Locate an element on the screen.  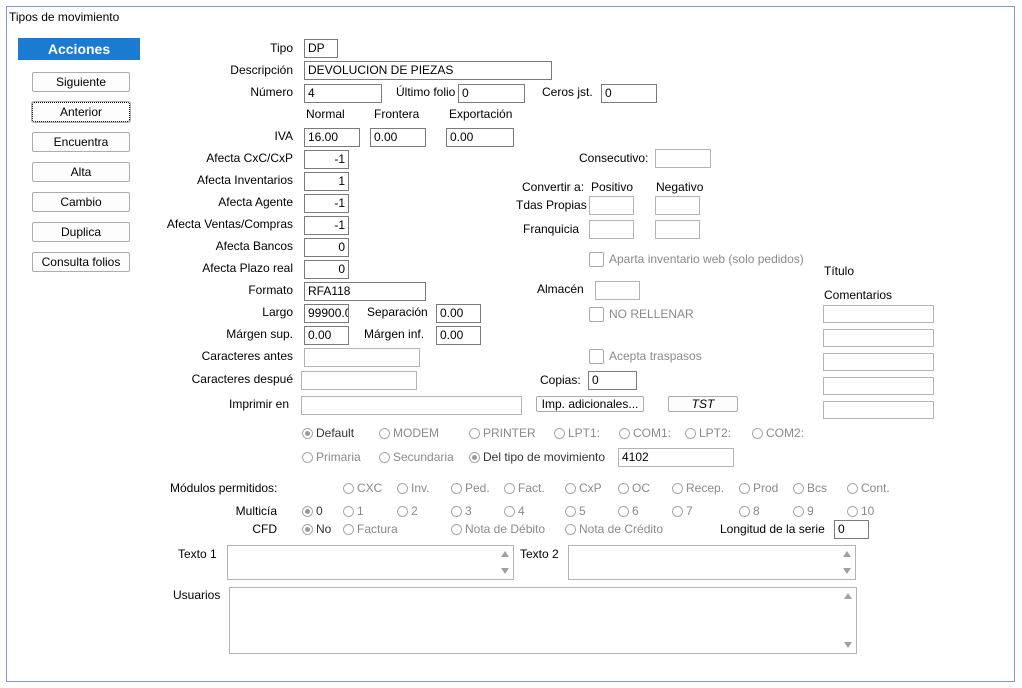
no-rellenar-checkbox: NO RELLENAR is located at coordinates (641, 314).